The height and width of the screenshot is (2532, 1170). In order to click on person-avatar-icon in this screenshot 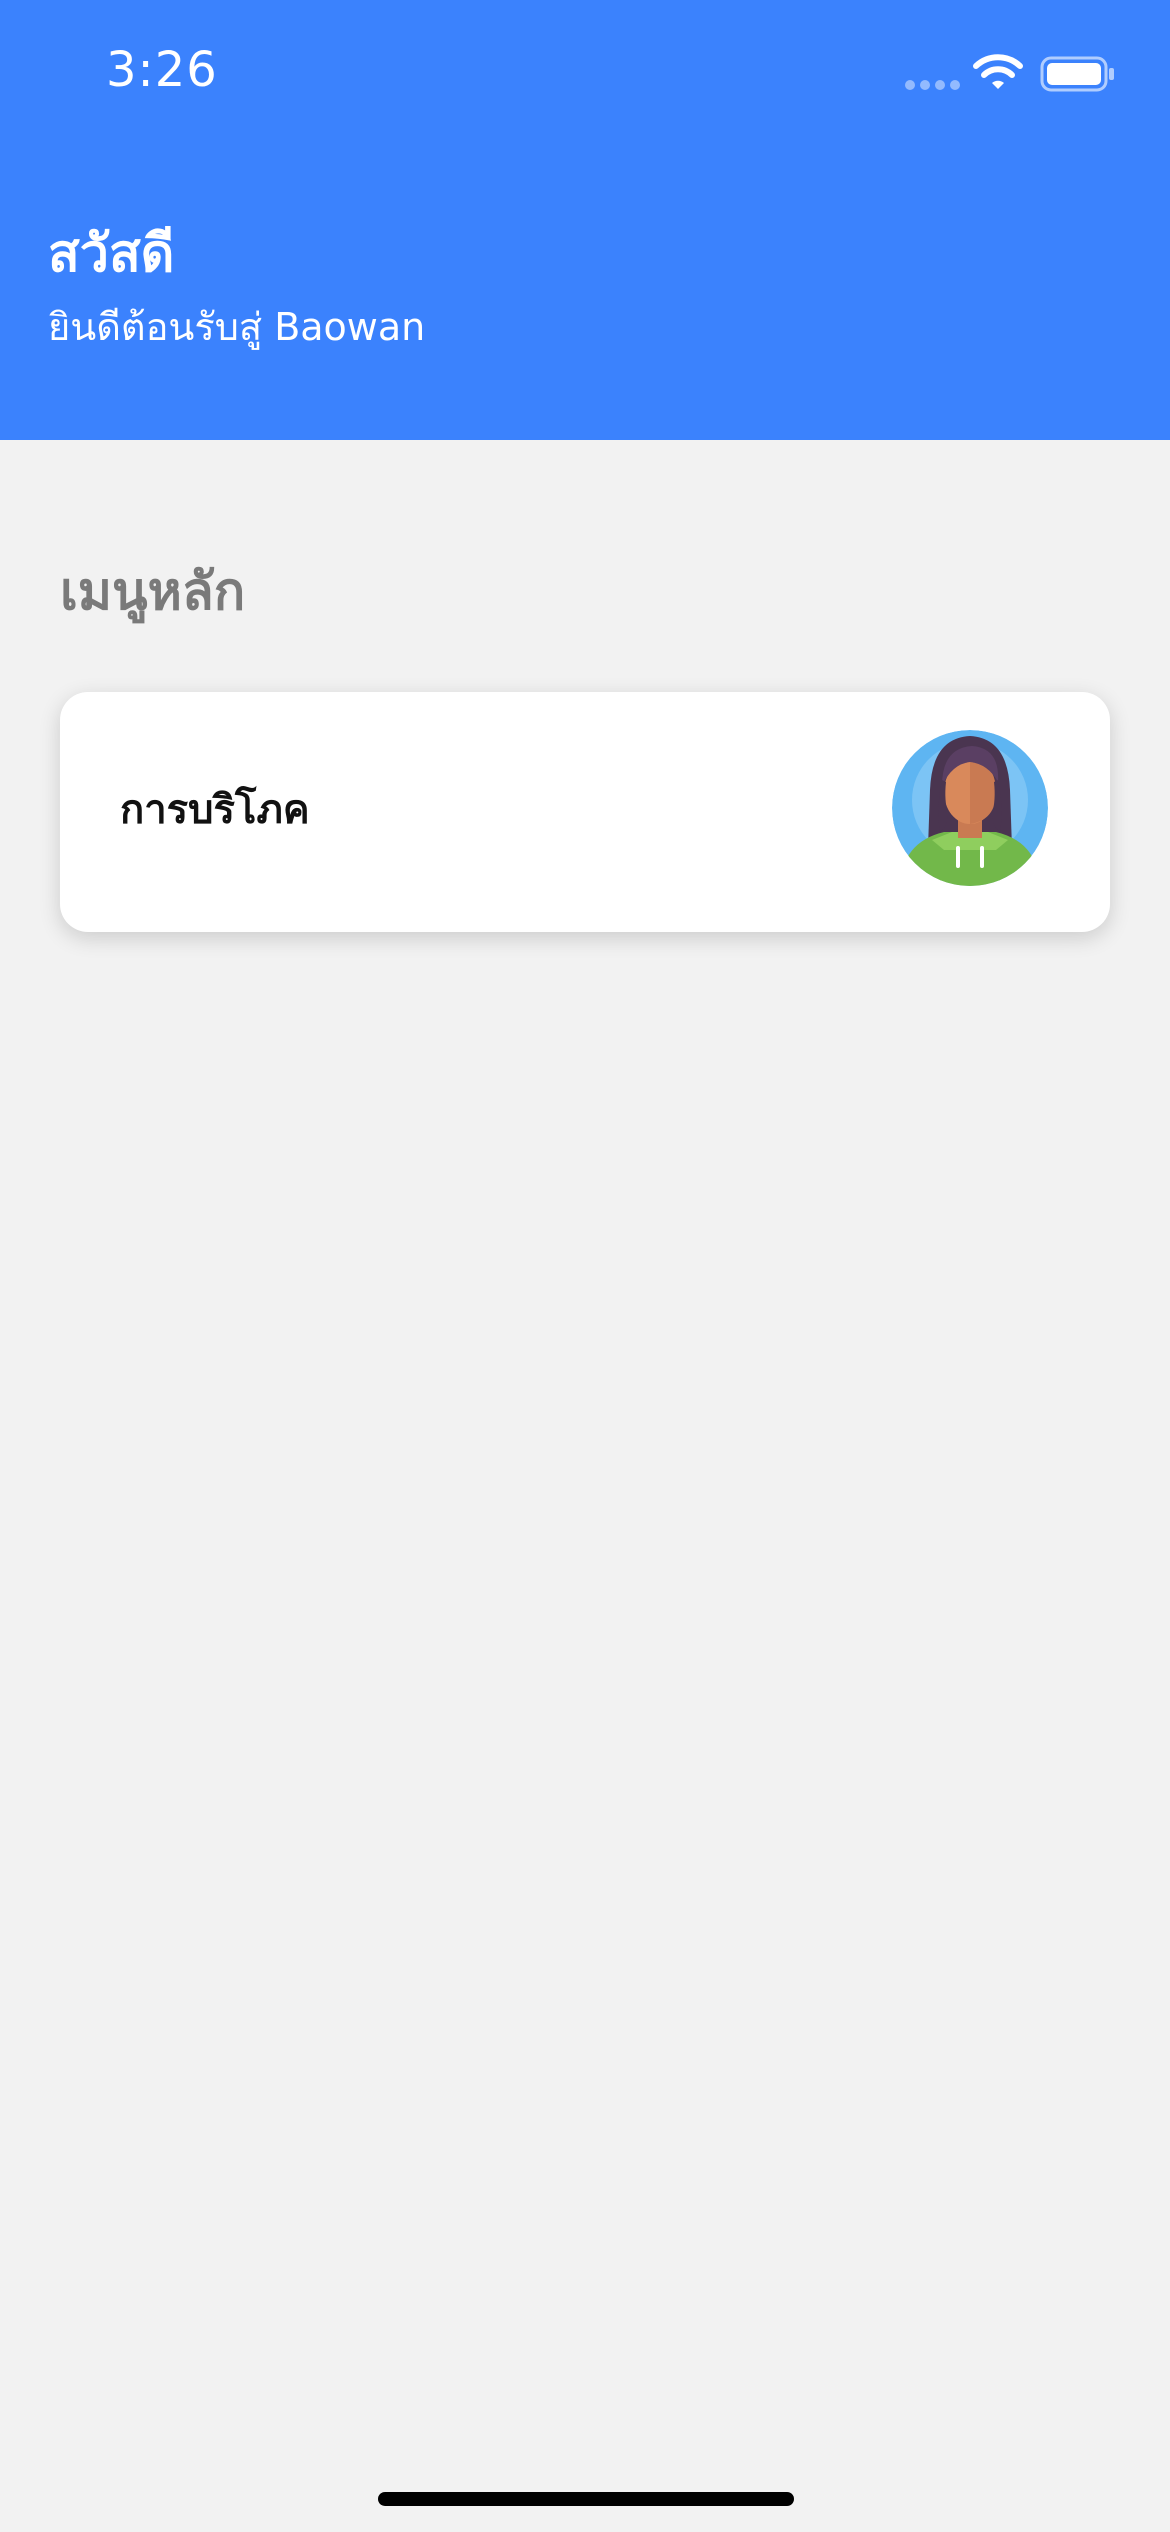, I will do `click(970, 808)`.